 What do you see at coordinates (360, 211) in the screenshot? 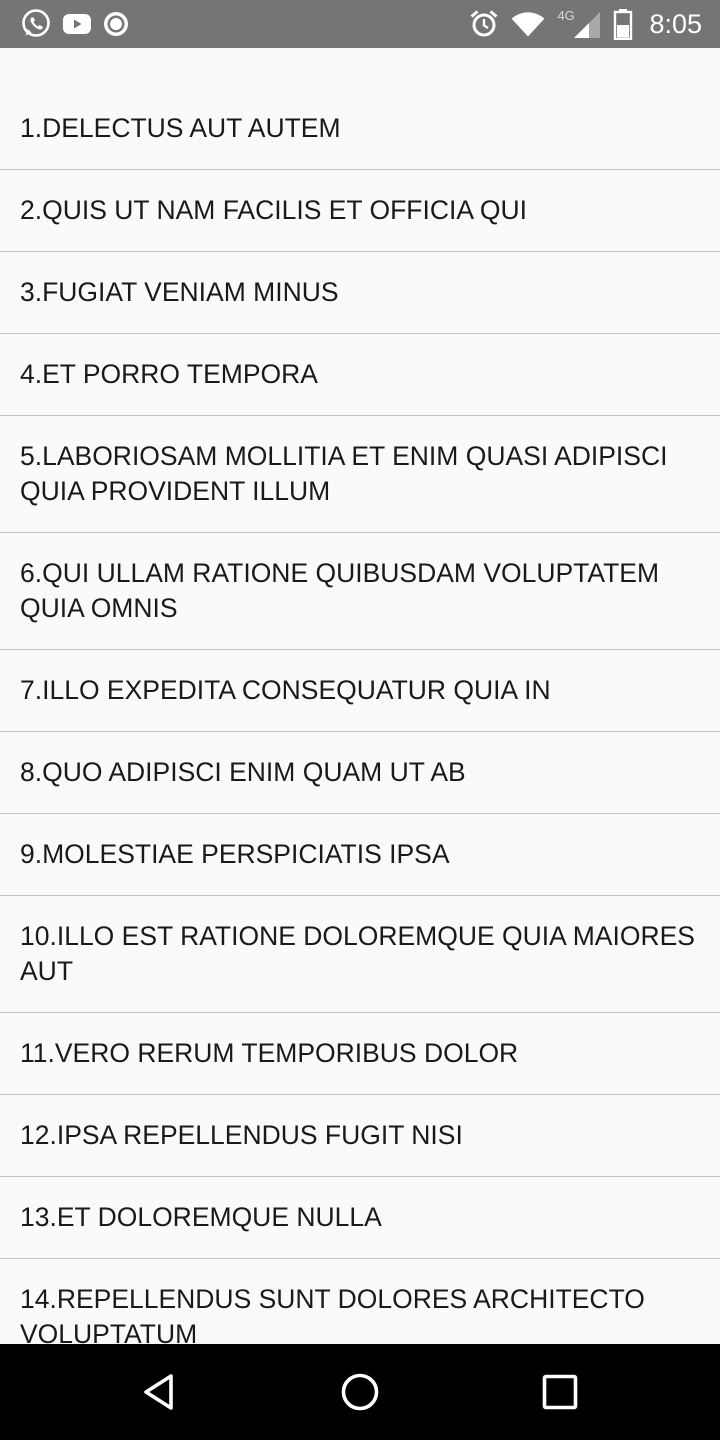
I see `list-item: 2.QUIS UT NAM FACILIS ET OFFICIA QUI` at bounding box center [360, 211].